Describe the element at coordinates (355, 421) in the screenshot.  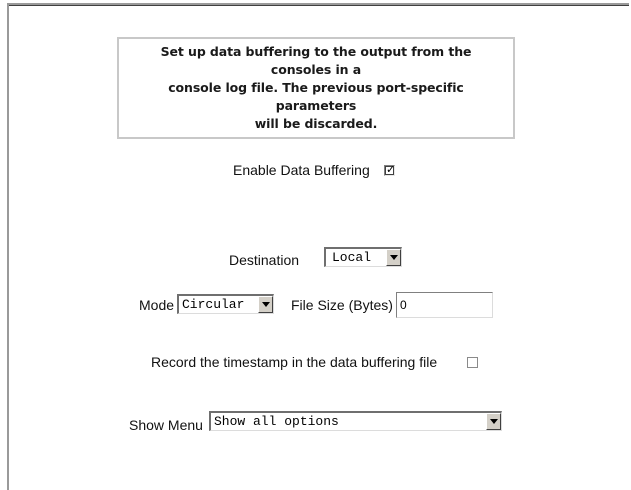
I see `show-menu-select: Show all options` at that location.